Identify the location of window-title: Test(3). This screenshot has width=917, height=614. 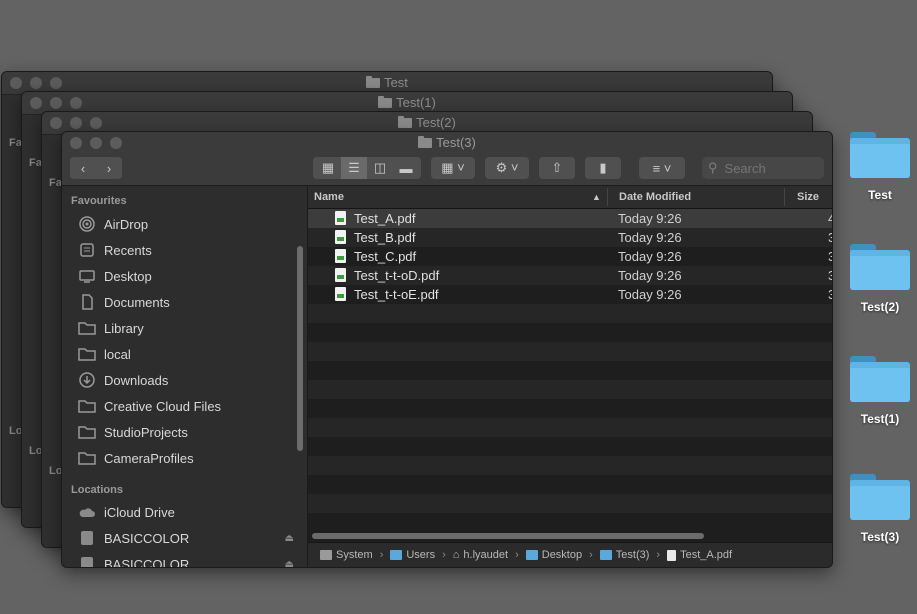
(447, 142).